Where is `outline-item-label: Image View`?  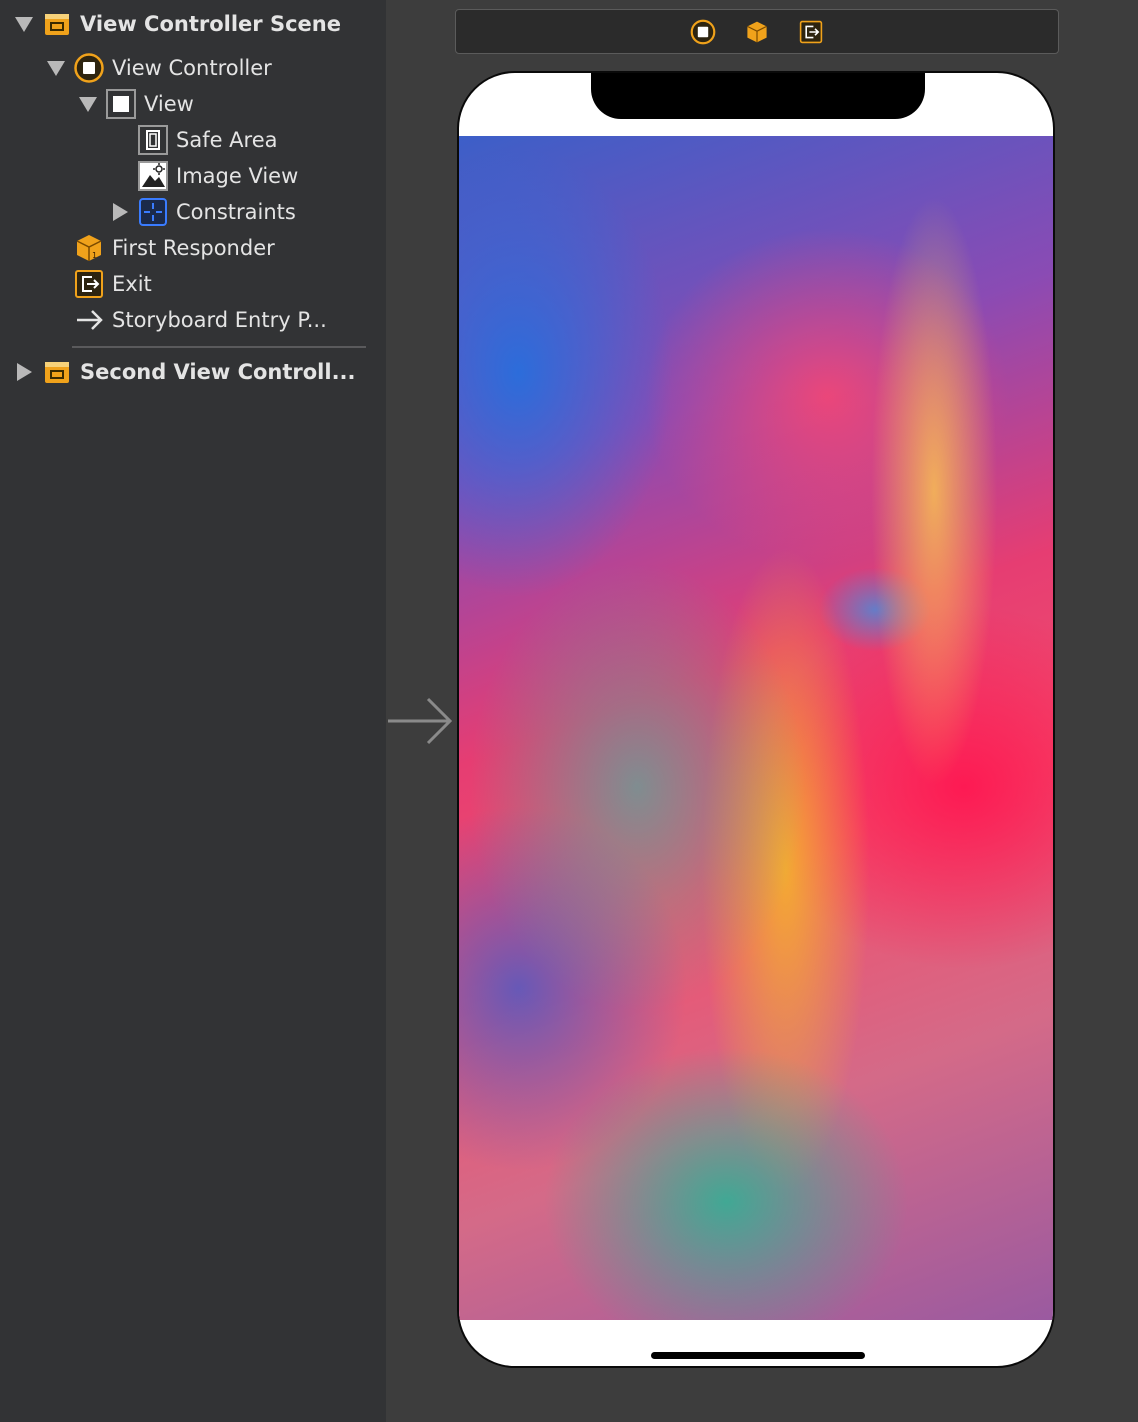 outline-item-label: Image View is located at coordinates (237, 176).